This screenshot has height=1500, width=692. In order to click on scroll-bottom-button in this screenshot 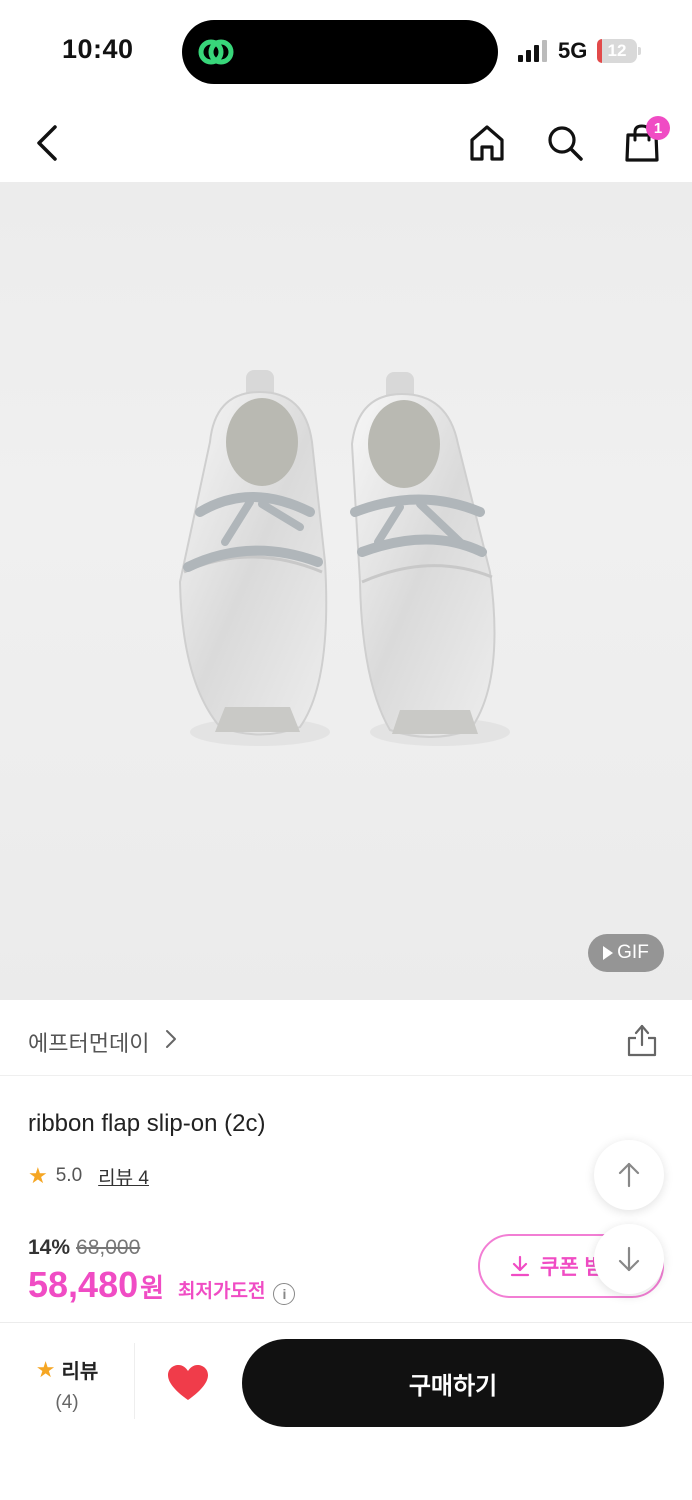, I will do `click(629, 1259)`.